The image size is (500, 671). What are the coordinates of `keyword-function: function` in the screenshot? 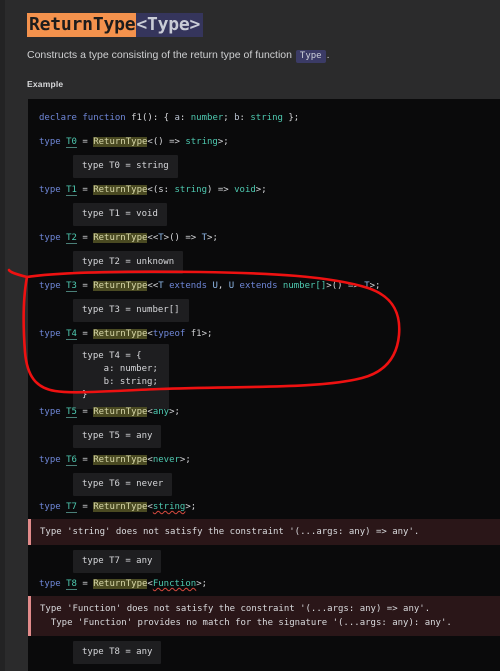 It's located at (104, 118).